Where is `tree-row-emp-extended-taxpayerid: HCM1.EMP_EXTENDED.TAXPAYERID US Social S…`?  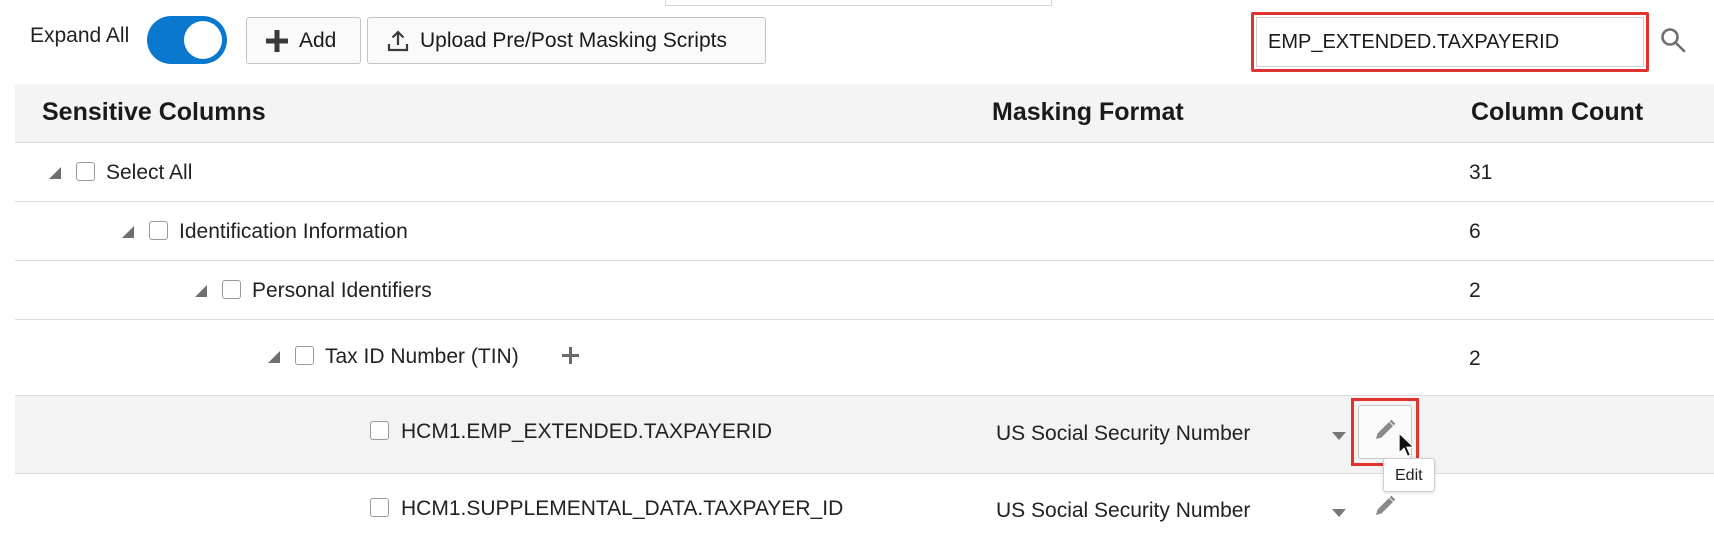
tree-row-emp-extended-taxpayerid: HCM1.EMP_EXTENDED.TAXPAYERID US Social S… is located at coordinates (864, 435).